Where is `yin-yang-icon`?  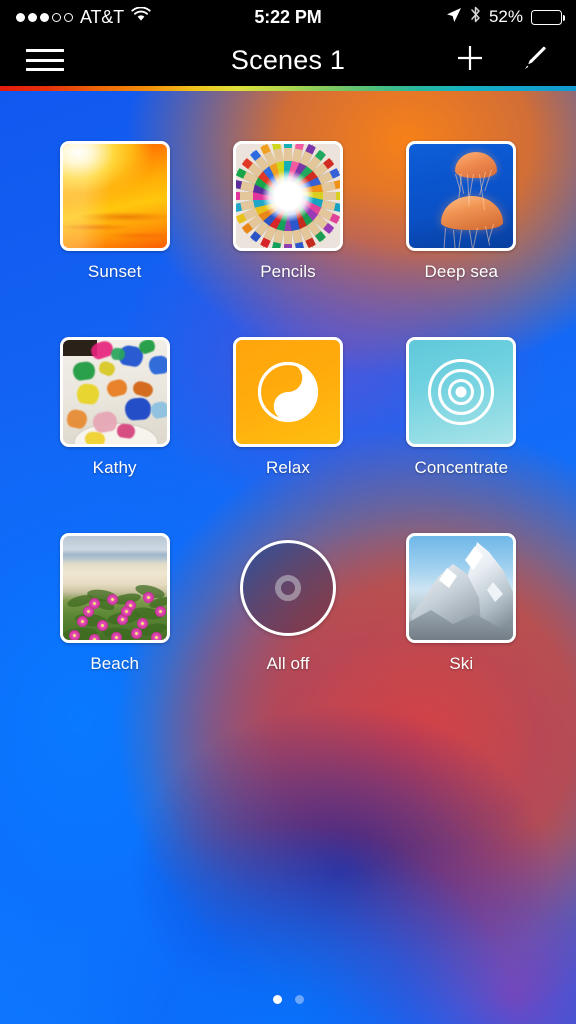 yin-yang-icon is located at coordinates (288, 392).